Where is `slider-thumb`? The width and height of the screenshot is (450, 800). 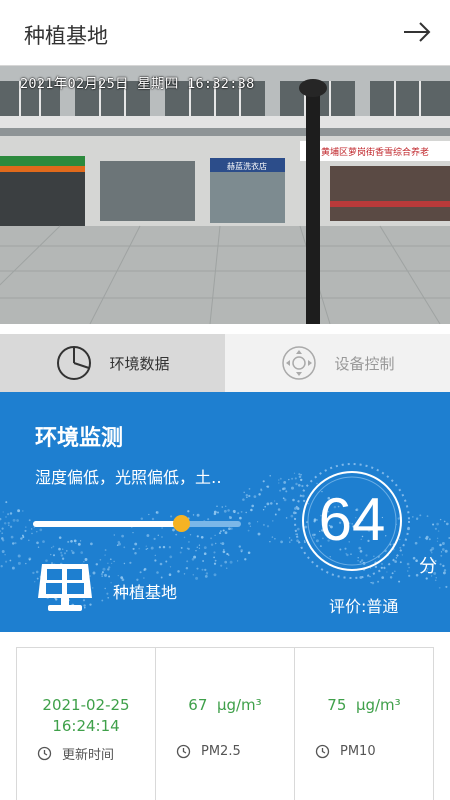
slider-thumb is located at coordinates (181, 523).